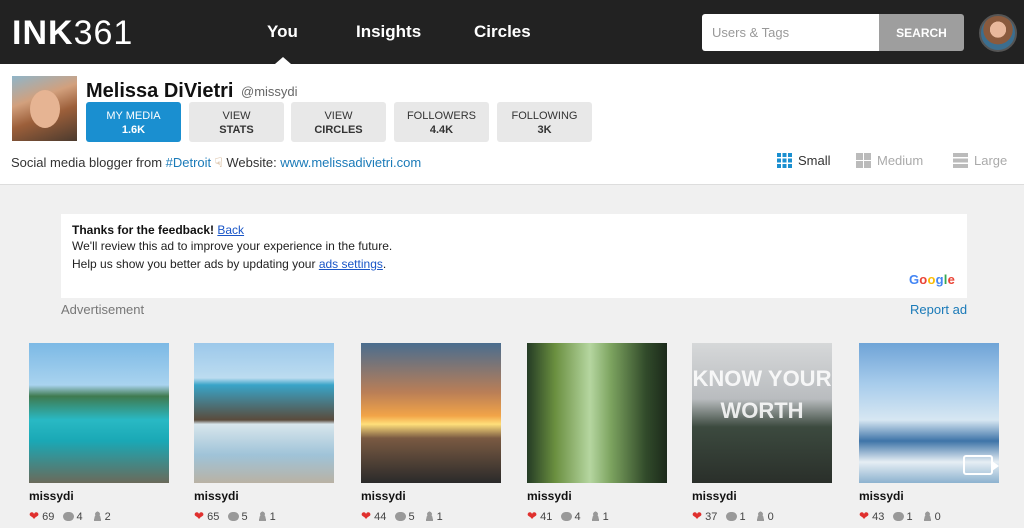  Describe the element at coordinates (44, 108) in the screenshot. I see `profile-picture` at that location.